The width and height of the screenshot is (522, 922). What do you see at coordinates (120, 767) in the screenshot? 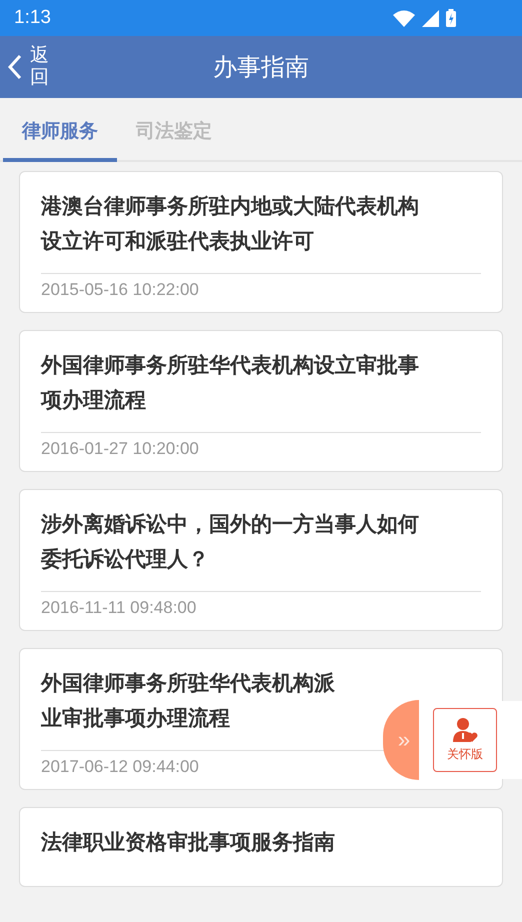
I see `guide-date: 2017-06-12 09:44:00` at bounding box center [120, 767].